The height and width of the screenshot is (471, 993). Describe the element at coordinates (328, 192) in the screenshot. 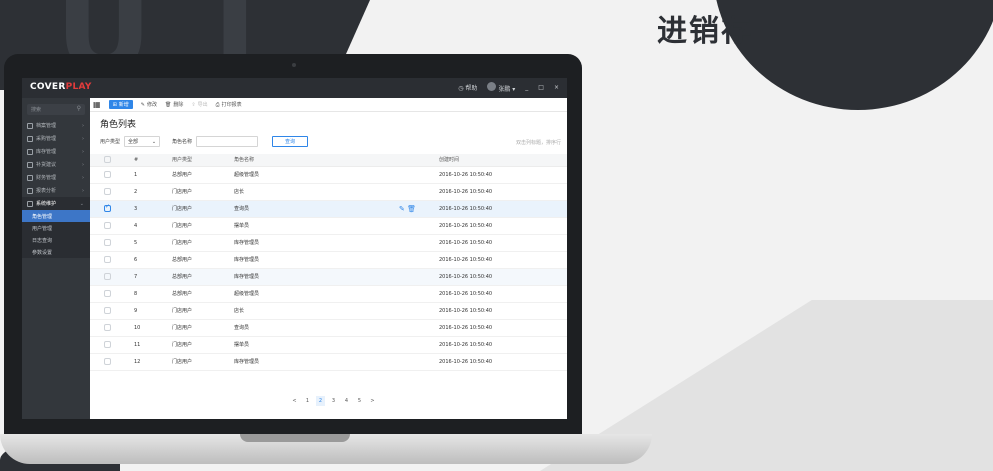

I see `table-row: 2 门店用户 店长 2016-10-26 10:50:40` at that location.